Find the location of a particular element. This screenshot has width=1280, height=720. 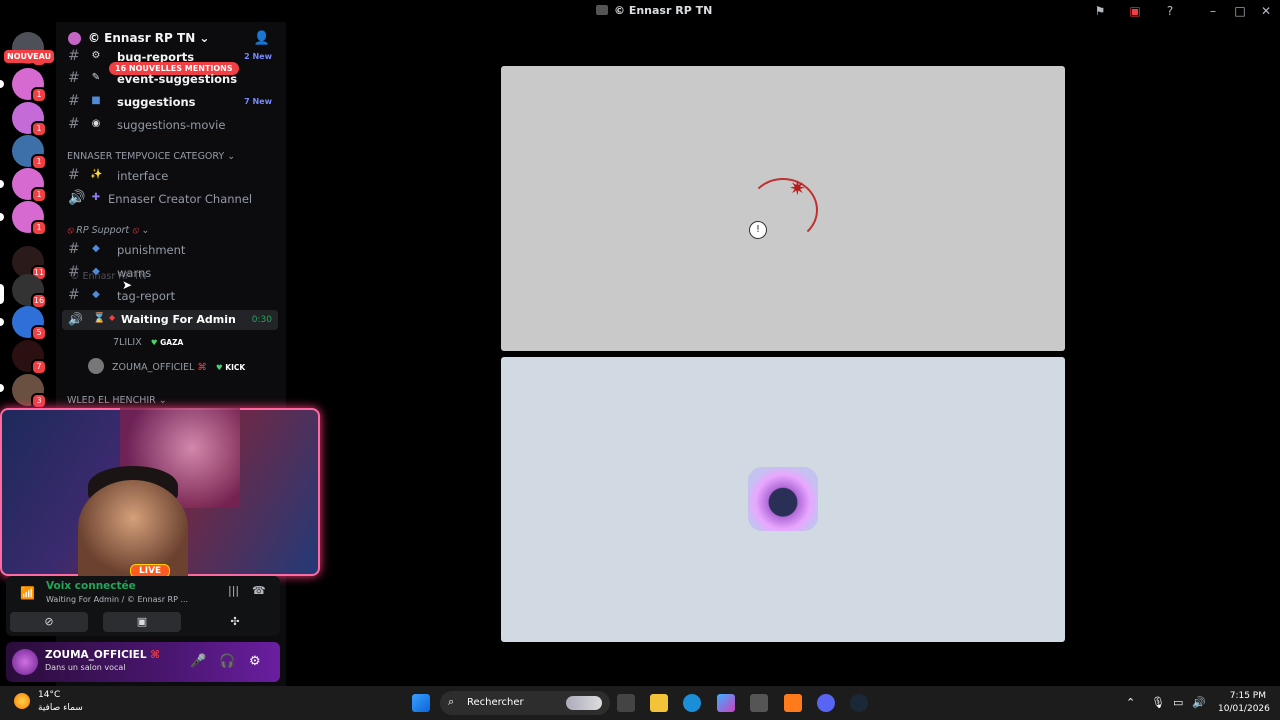

username: ZOUMA_OFFICIEL ⌘ is located at coordinates (102, 655).